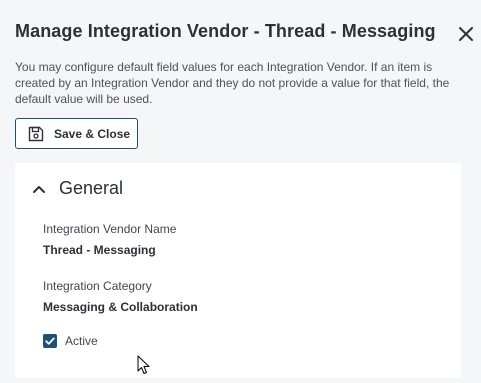 This screenshot has width=481, height=383. I want to click on close-button, so click(466, 34).